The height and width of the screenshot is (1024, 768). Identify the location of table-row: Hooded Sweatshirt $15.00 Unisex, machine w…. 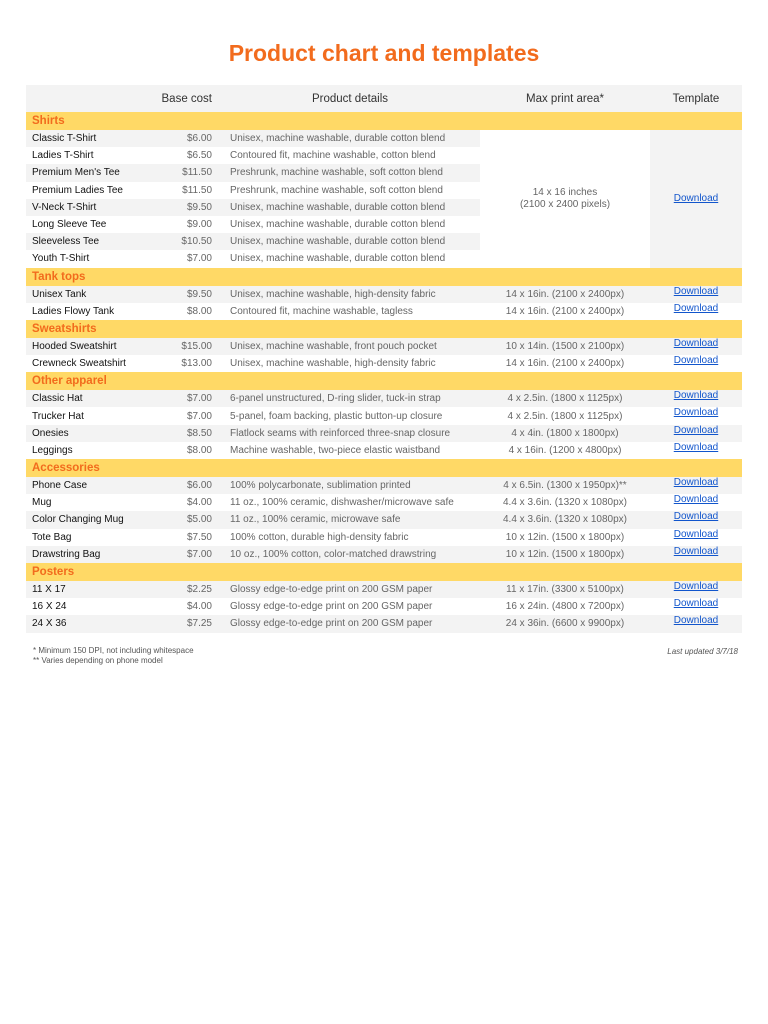
(384, 346).